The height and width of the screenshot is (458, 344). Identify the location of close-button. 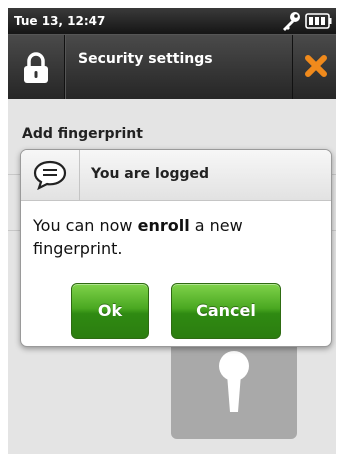
(314, 67).